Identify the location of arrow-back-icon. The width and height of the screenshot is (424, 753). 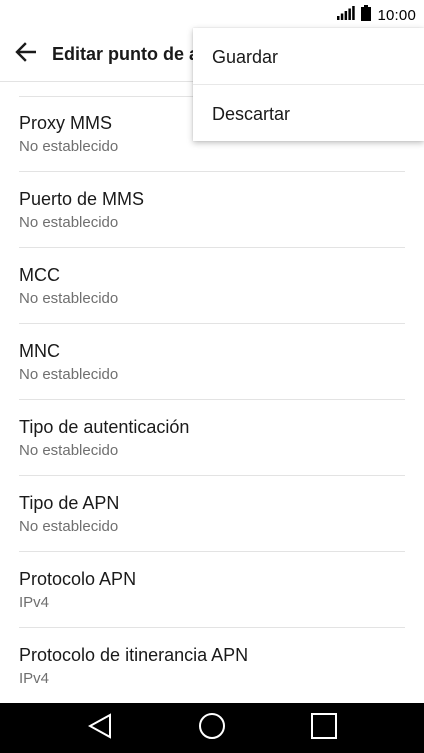
(26, 54).